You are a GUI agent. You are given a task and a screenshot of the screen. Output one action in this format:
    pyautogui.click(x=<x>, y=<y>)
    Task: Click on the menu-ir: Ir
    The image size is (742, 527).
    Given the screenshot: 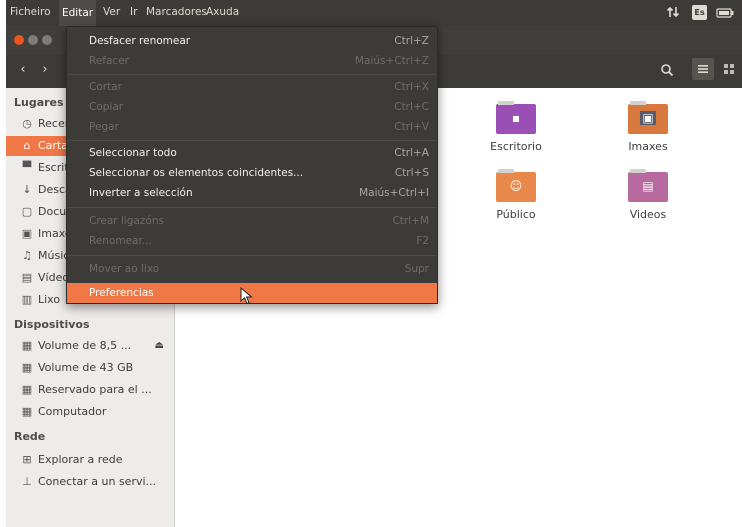 What is the action you would take?
    pyautogui.click(x=133, y=12)
    